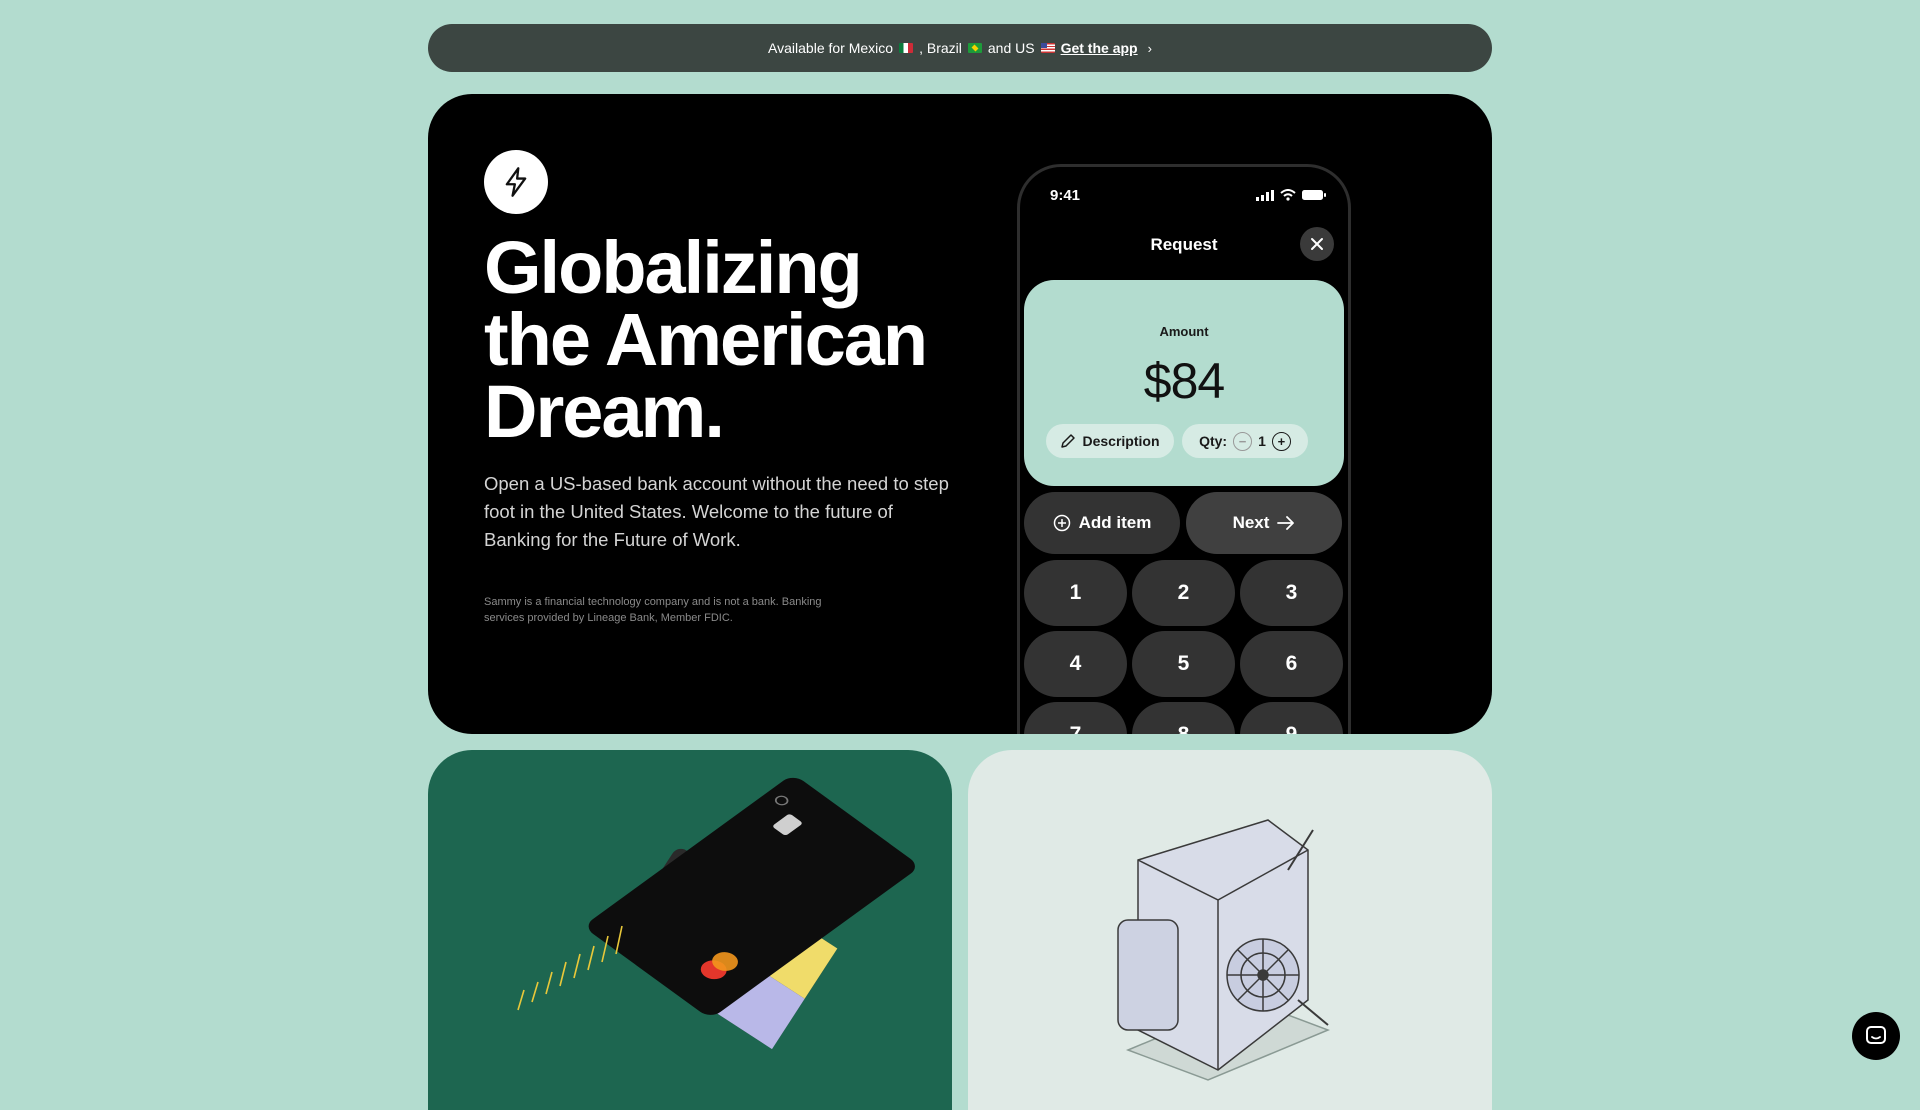  I want to click on hero-headline: Globalizing the American Dream., so click(706, 339).